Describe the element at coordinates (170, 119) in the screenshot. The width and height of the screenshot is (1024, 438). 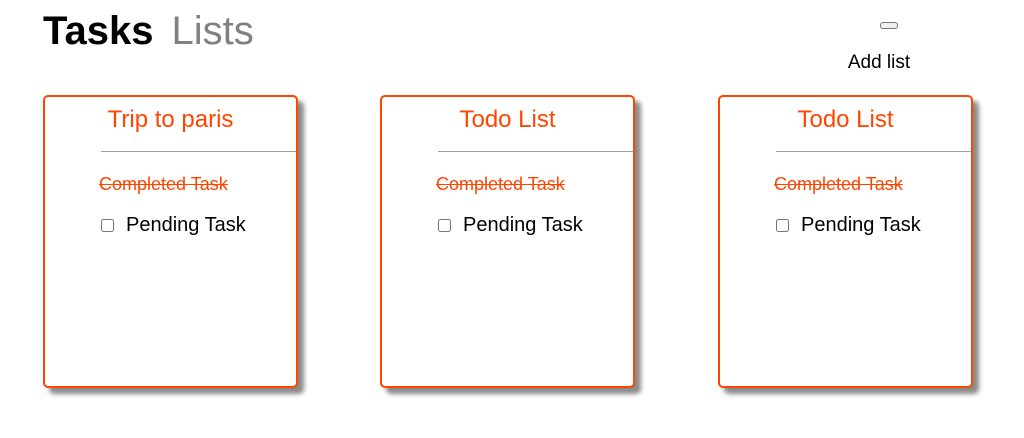
I see `list-card-title: Trip to paris` at that location.